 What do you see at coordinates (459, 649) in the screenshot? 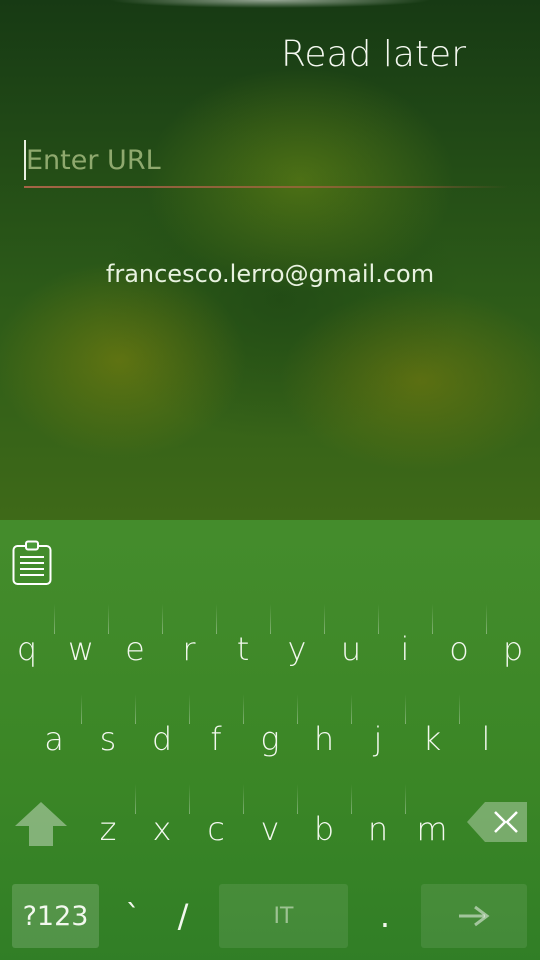
I see `key-o: o` at bounding box center [459, 649].